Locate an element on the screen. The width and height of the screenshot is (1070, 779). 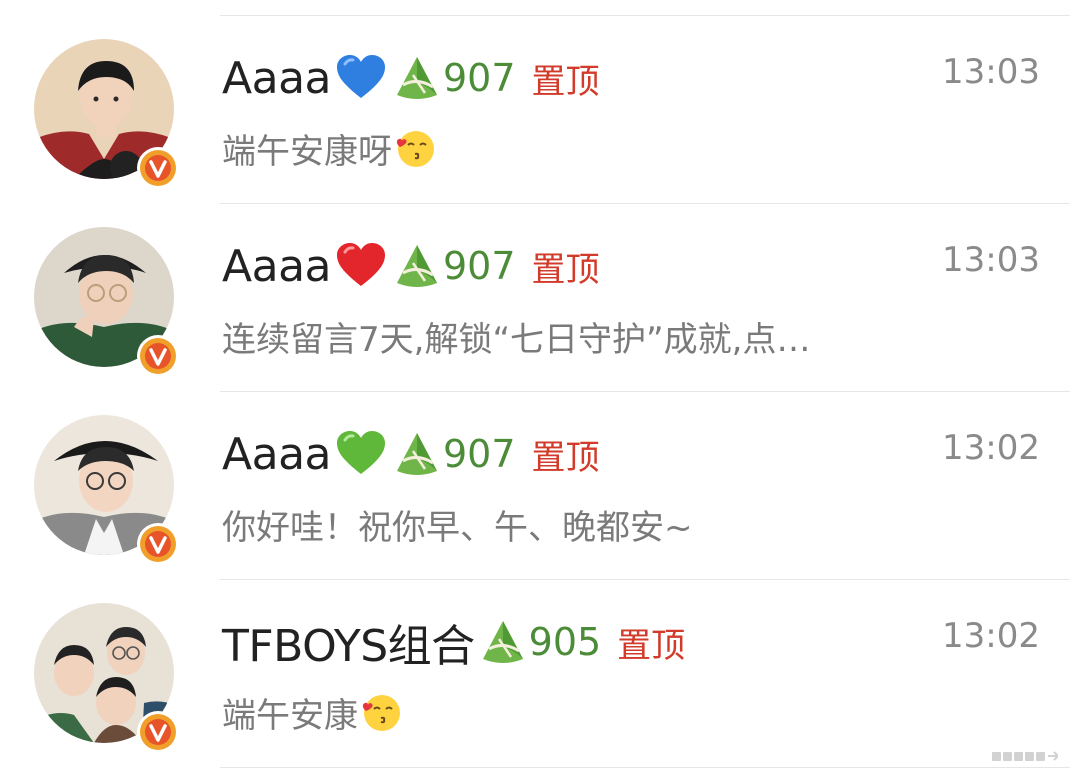
contact-name: TFBOYS组合 is located at coordinates (348, 646).